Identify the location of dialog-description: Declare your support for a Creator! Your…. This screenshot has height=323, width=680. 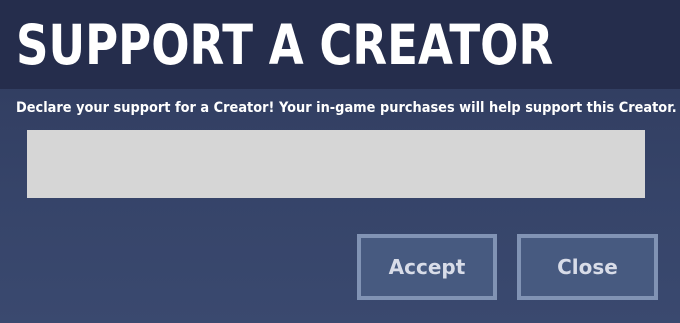
(346, 108).